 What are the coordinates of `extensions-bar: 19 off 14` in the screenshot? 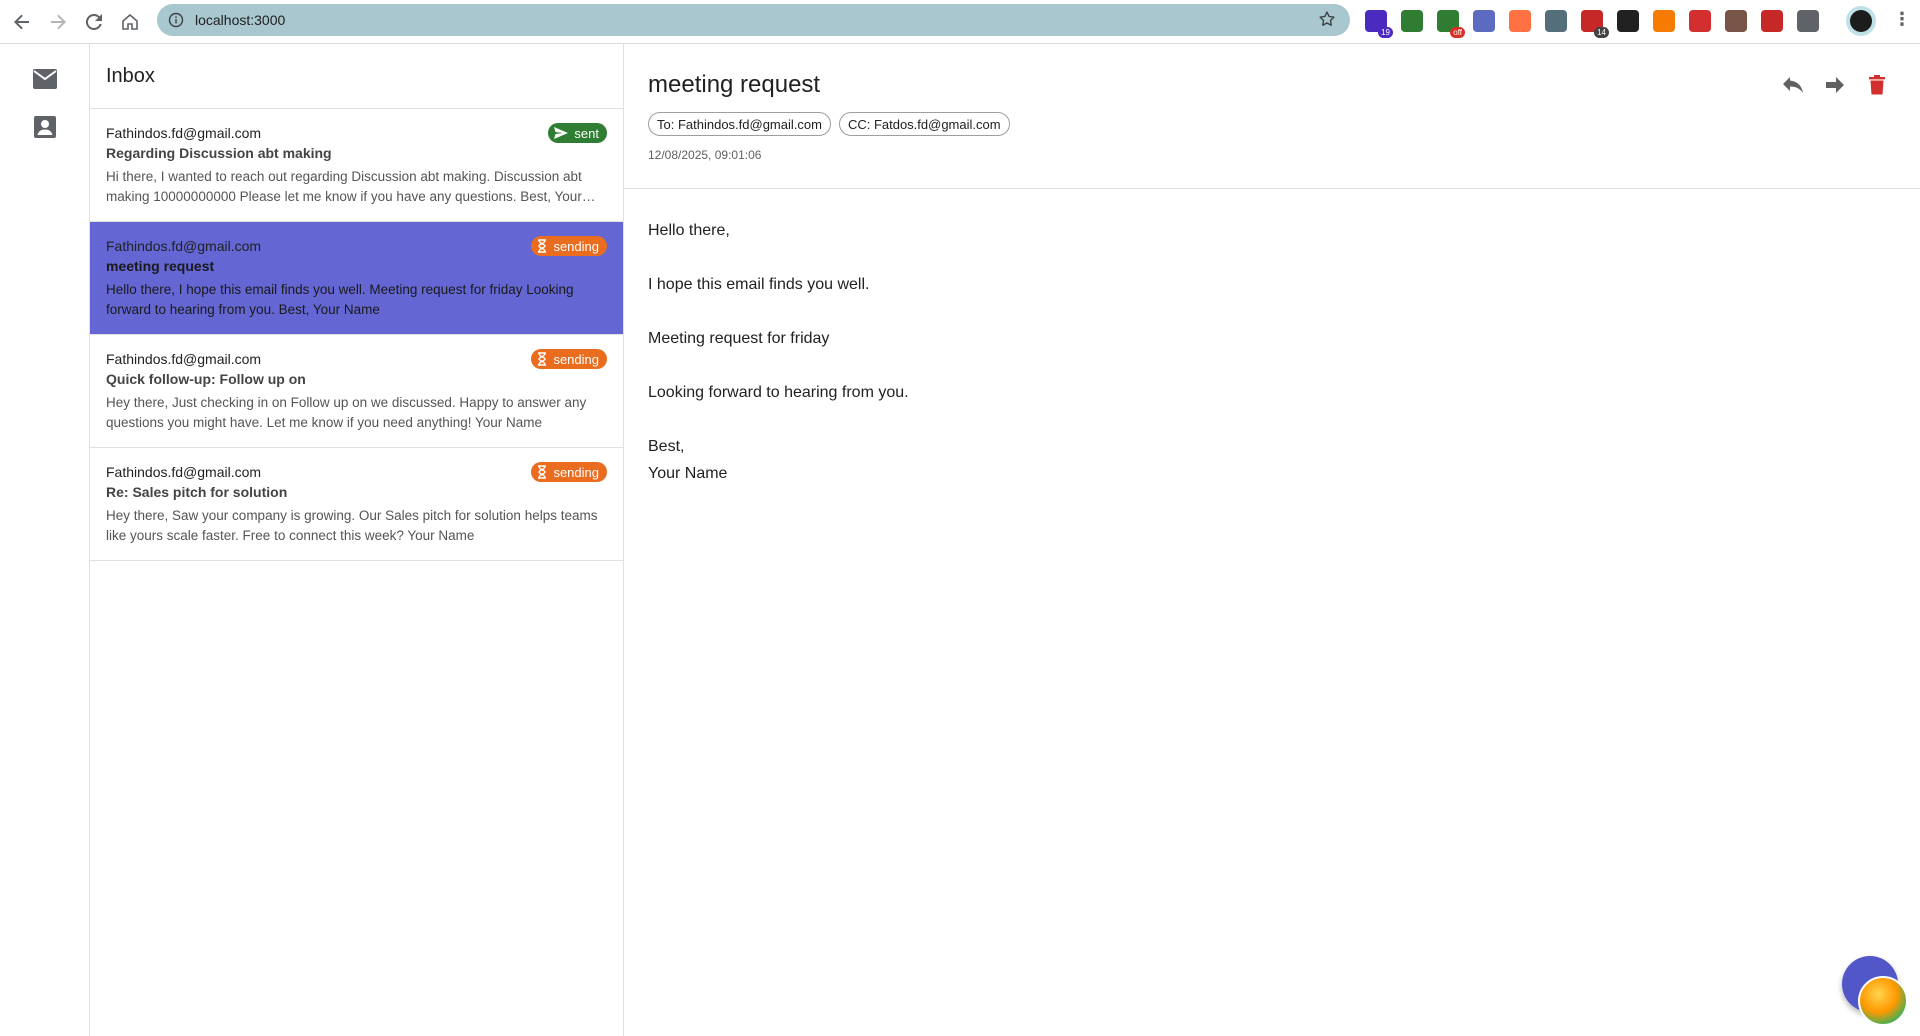 It's located at (1599, 22).